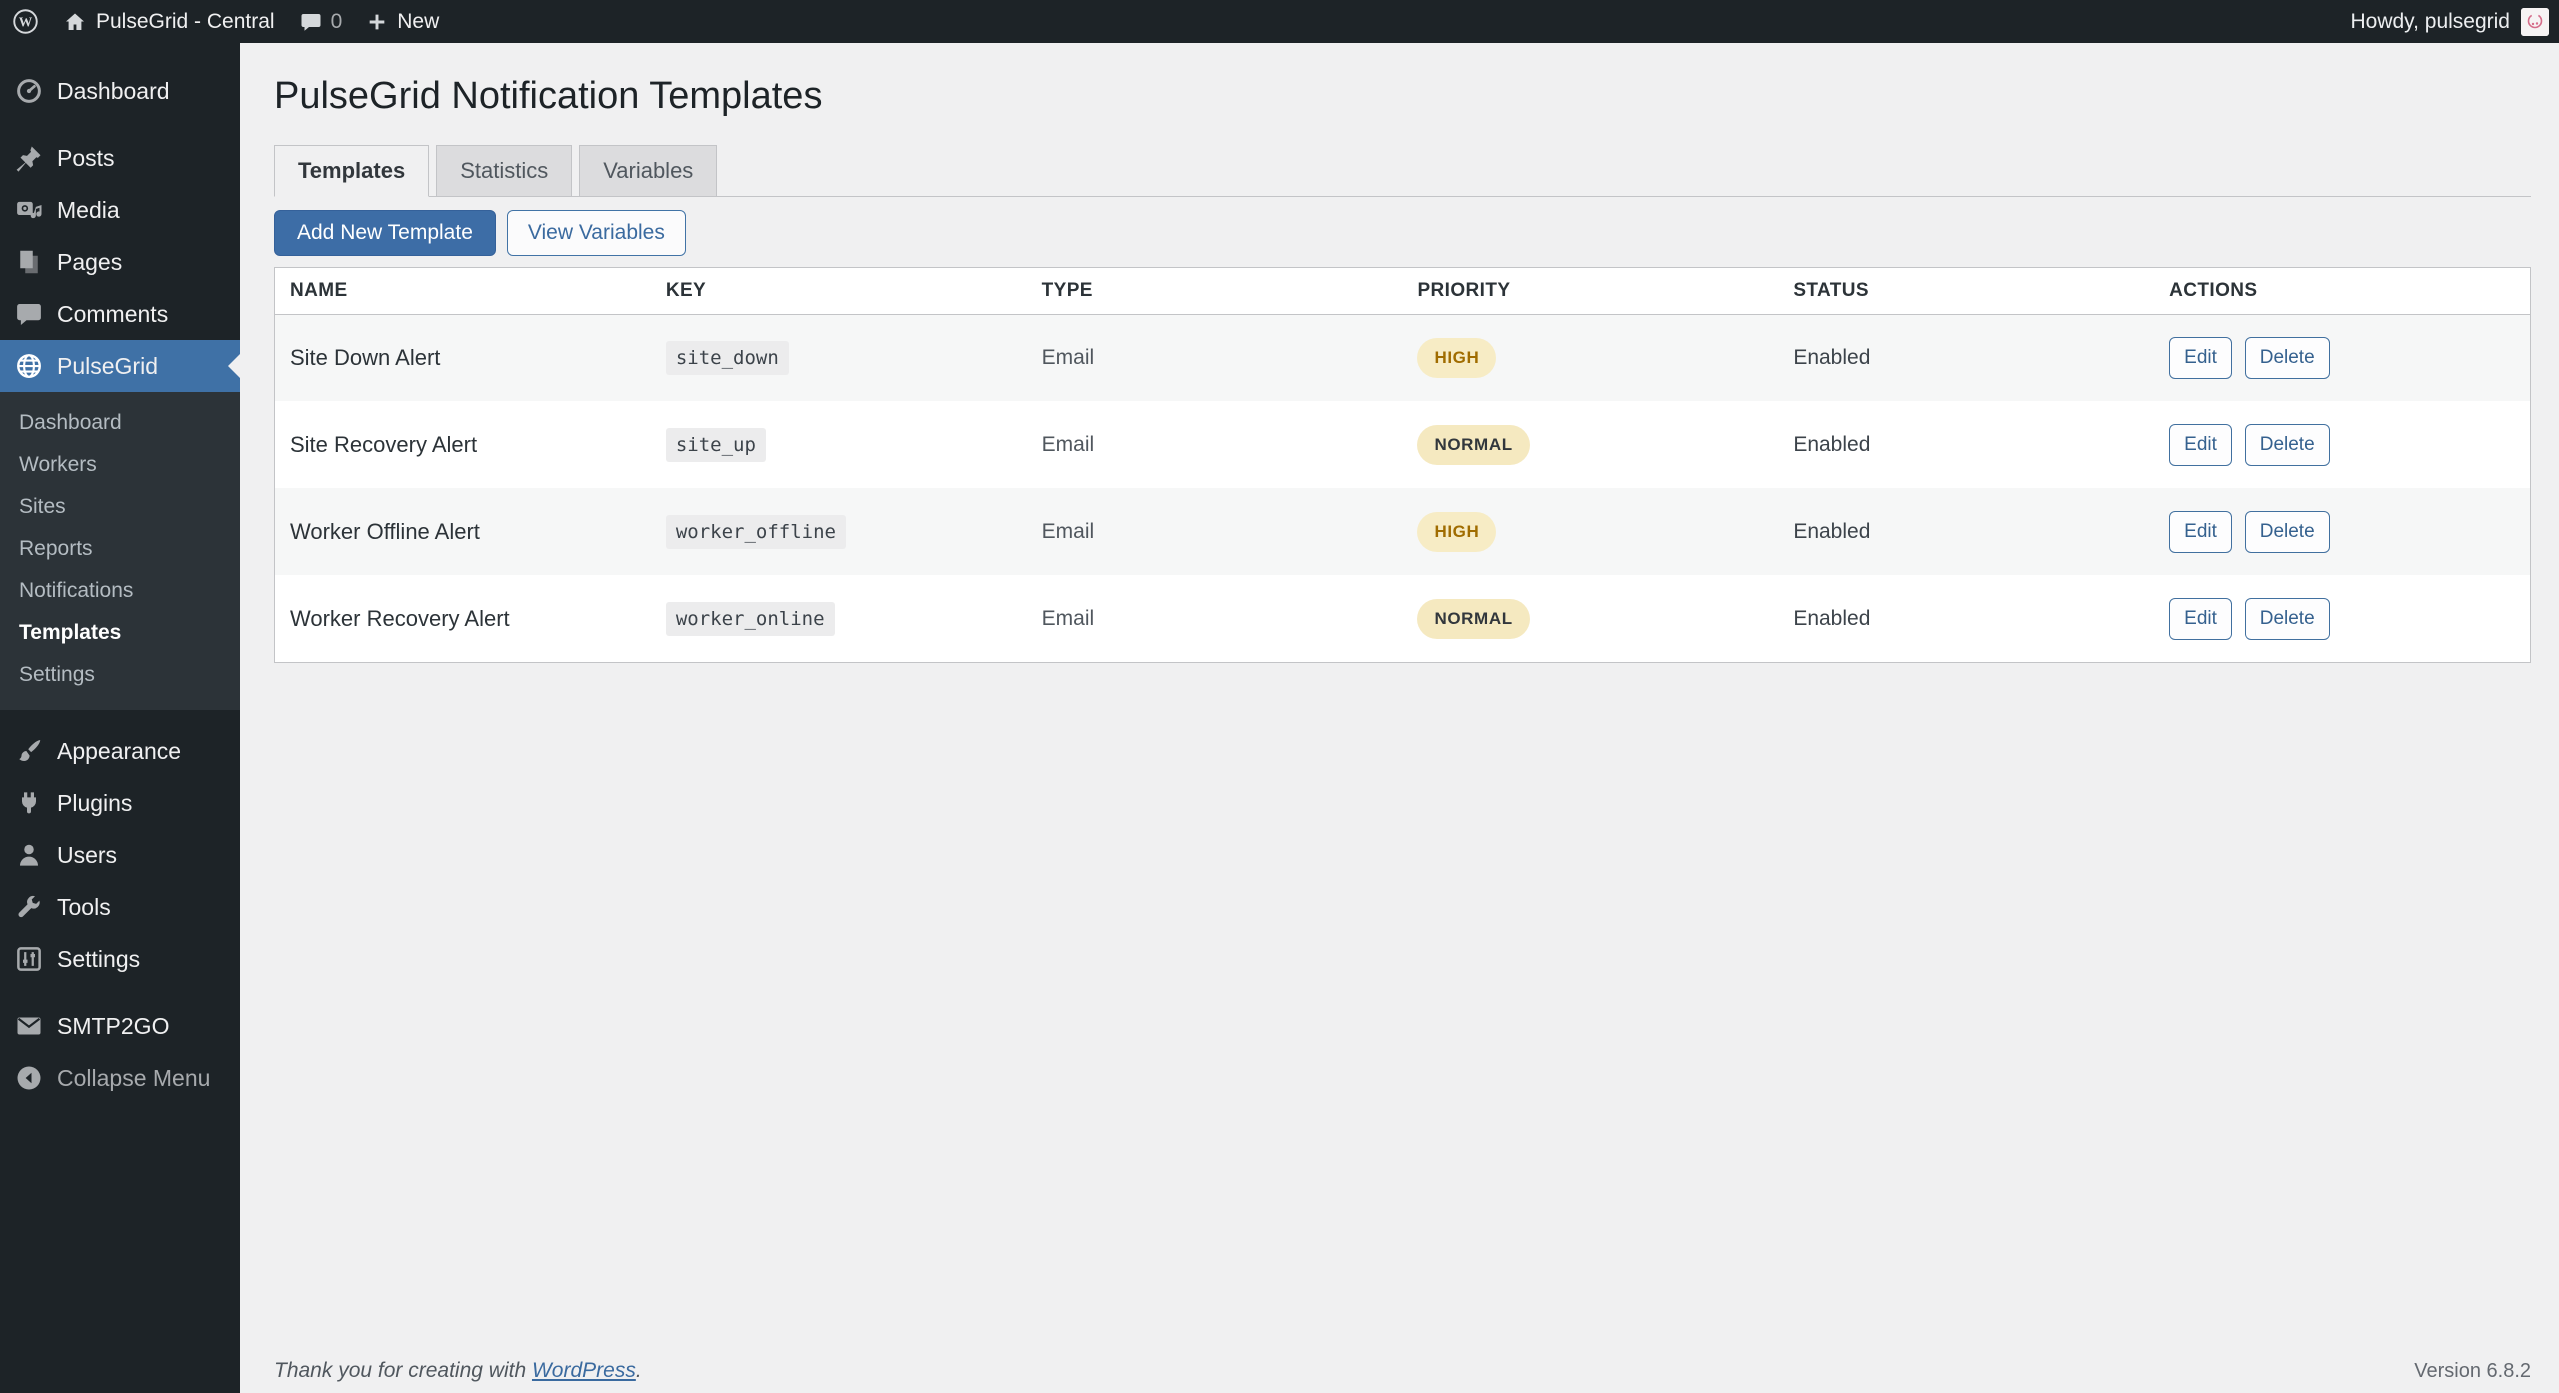  Describe the element at coordinates (29, 803) in the screenshot. I see `plug-icon` at that location.